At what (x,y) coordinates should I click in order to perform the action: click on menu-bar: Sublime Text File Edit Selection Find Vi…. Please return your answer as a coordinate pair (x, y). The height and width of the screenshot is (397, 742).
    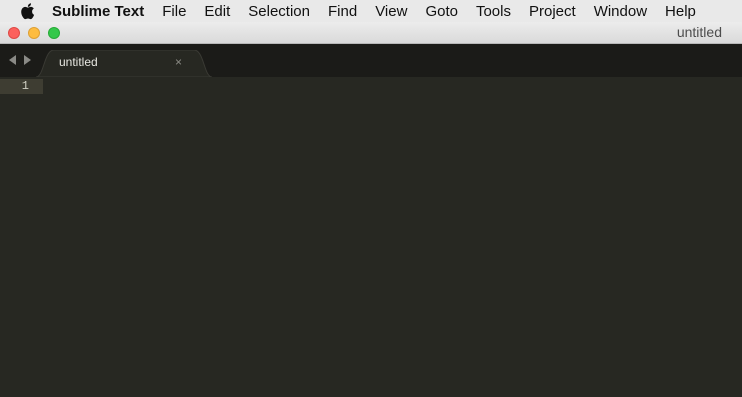
    Looking at the image, I should click on (371, 11).